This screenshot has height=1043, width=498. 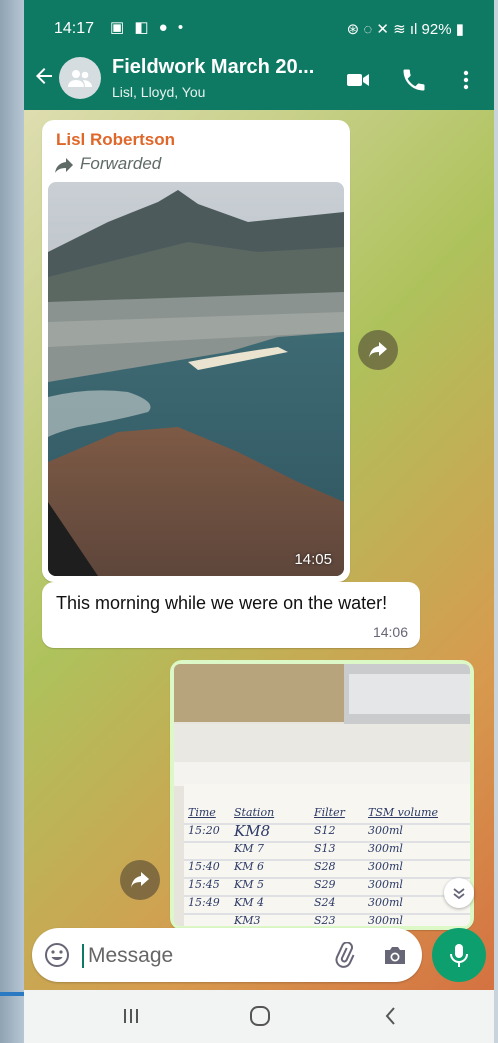 I want to click on handwritten-row: KM 7 S13 300ml, so click(x=328, y=849).